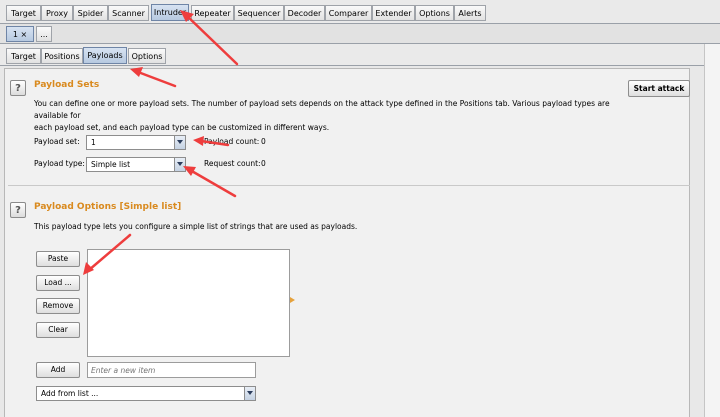 The width and height of the screenshot is (720, 417). I want to click on add-button: Add, so click(58, 370).